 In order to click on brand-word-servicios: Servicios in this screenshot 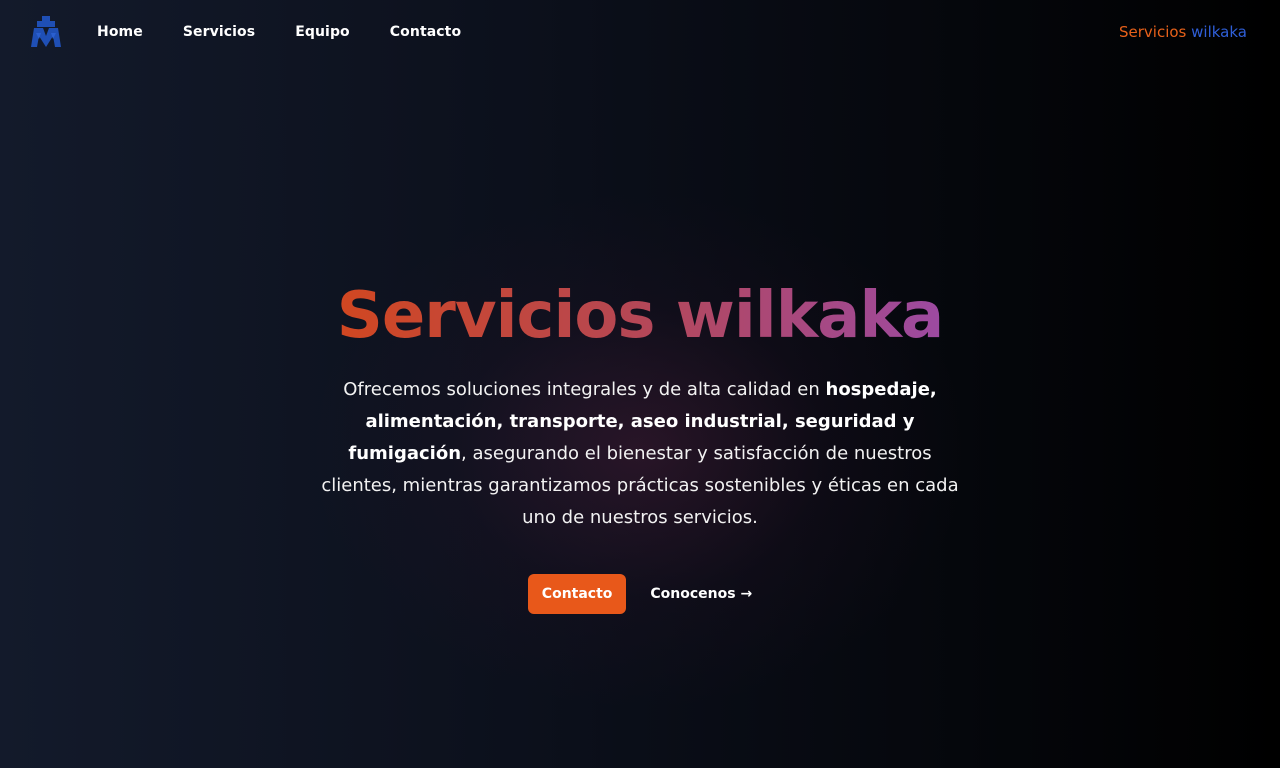, I will do `click(1153, 32)`.